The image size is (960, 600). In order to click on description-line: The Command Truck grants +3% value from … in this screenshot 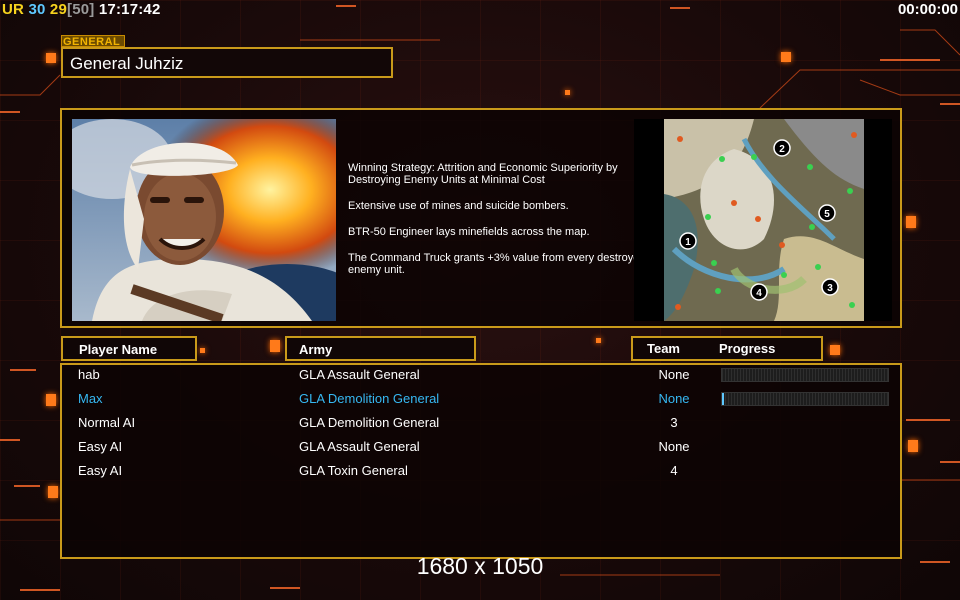, I will do `click(497, 264)`.